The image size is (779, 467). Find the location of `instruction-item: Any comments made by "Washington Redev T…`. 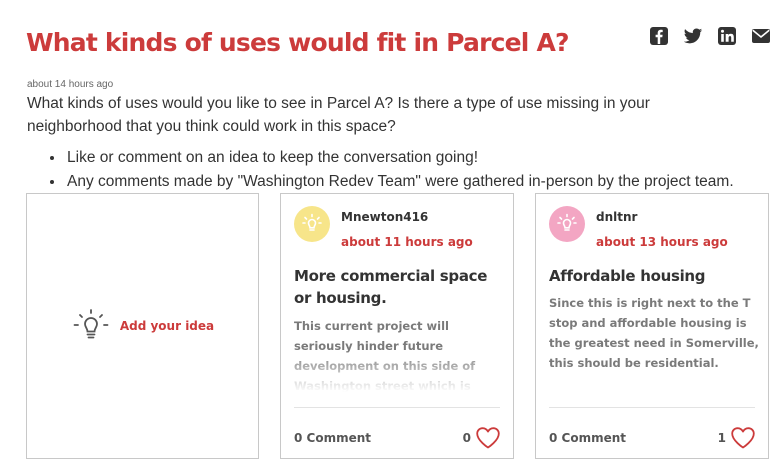

instruction-item: Any comments made by "Washington Redev T… is located at coordinates (399, 182).